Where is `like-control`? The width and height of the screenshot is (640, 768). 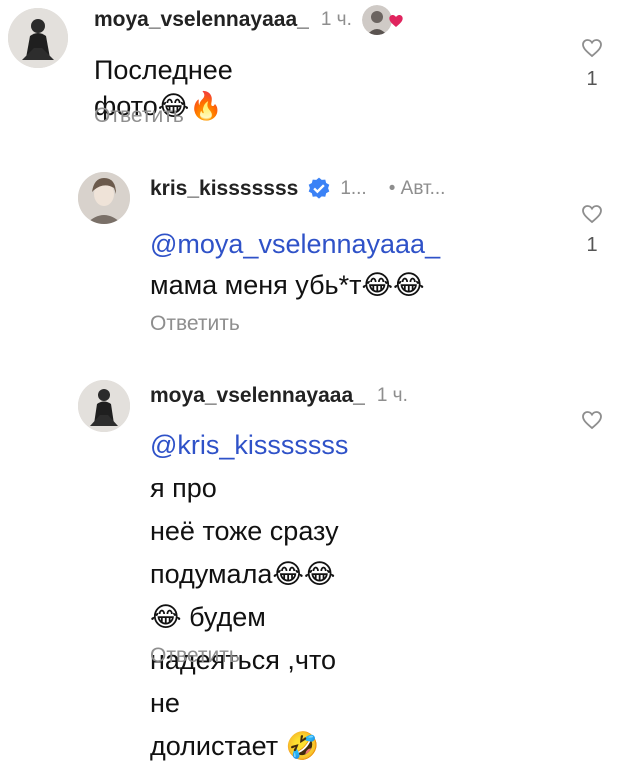 like-control is located at coordinates (592, 420).